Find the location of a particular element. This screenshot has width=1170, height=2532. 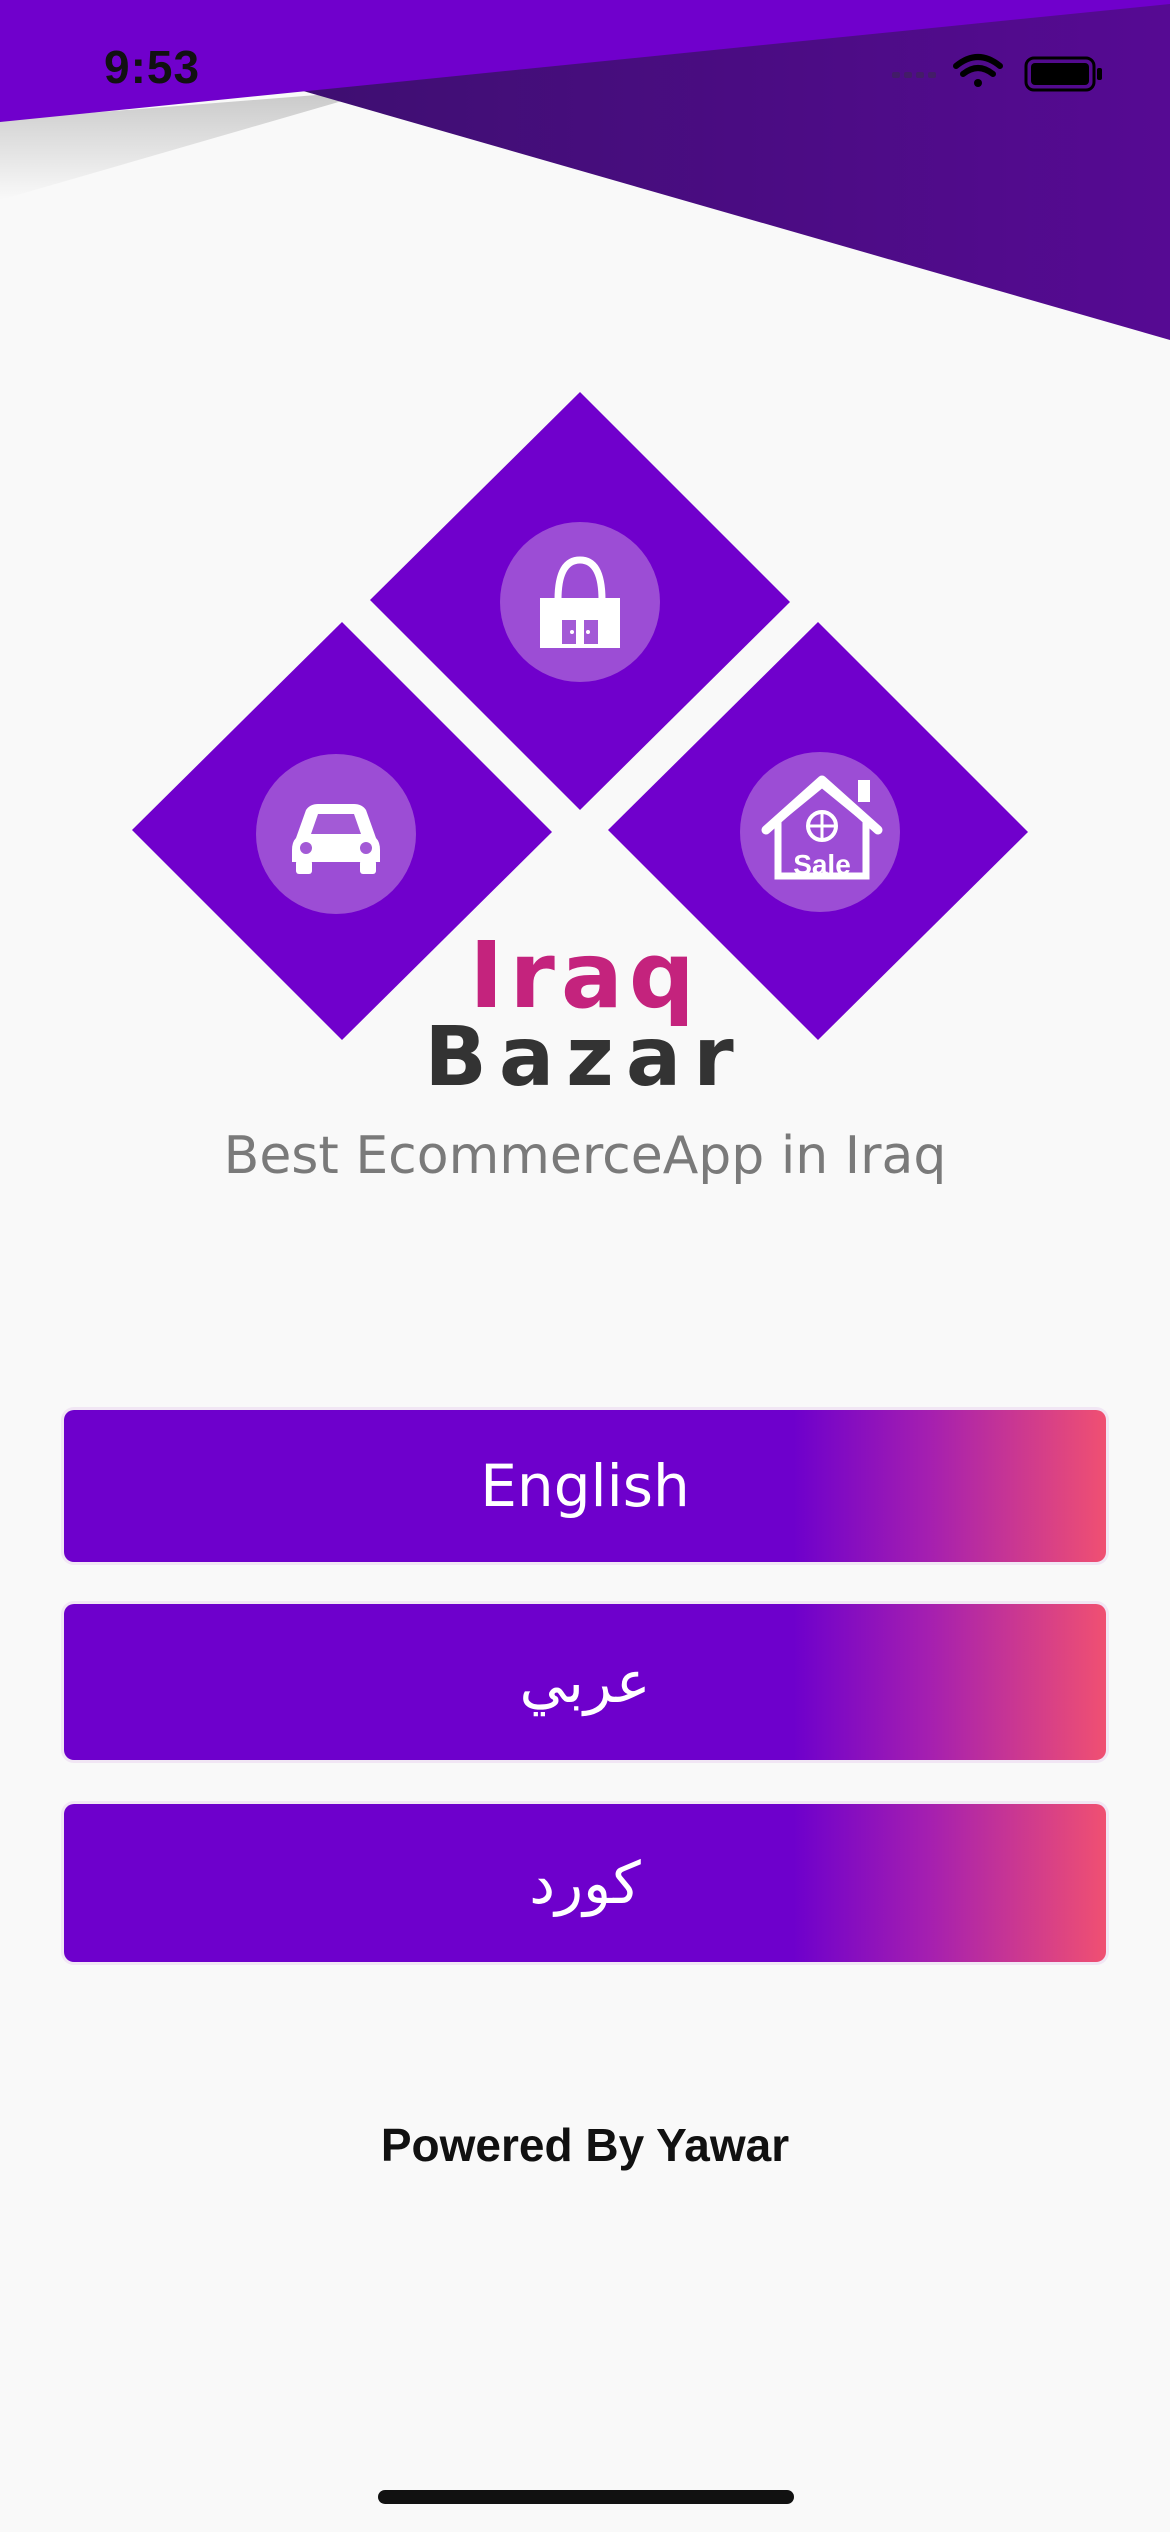

battery-icon is located at coordinates (1063, 74).